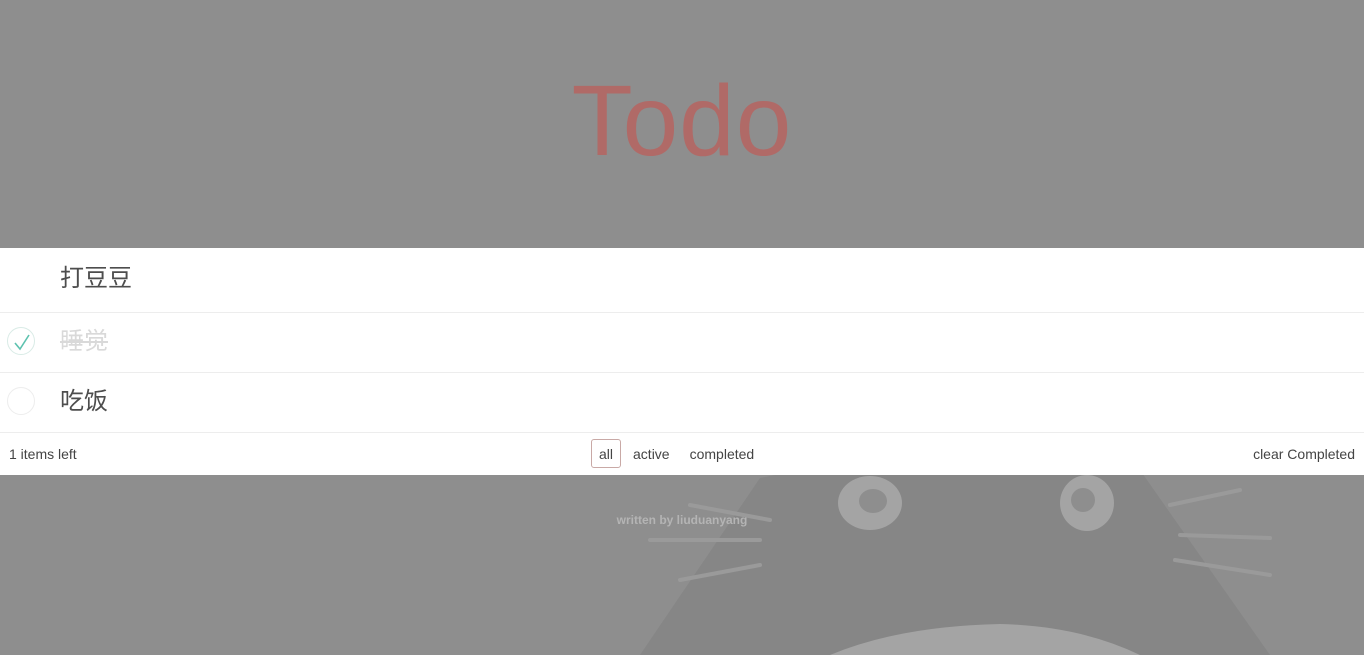 Image resolution: width=1364 pixels, height=655 pixels. What do you see at coordinates (682, 121) in the screenshot?
I see `app-title: Todo` at bounding box center [682, 121].